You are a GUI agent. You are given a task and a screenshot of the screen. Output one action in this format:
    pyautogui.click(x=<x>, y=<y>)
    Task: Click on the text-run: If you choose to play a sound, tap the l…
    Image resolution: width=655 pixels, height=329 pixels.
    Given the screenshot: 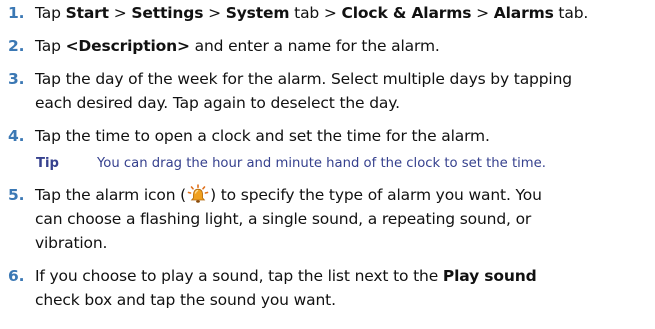 What is the action you would take?
    pyautogui.click(x=239, y=276)
    